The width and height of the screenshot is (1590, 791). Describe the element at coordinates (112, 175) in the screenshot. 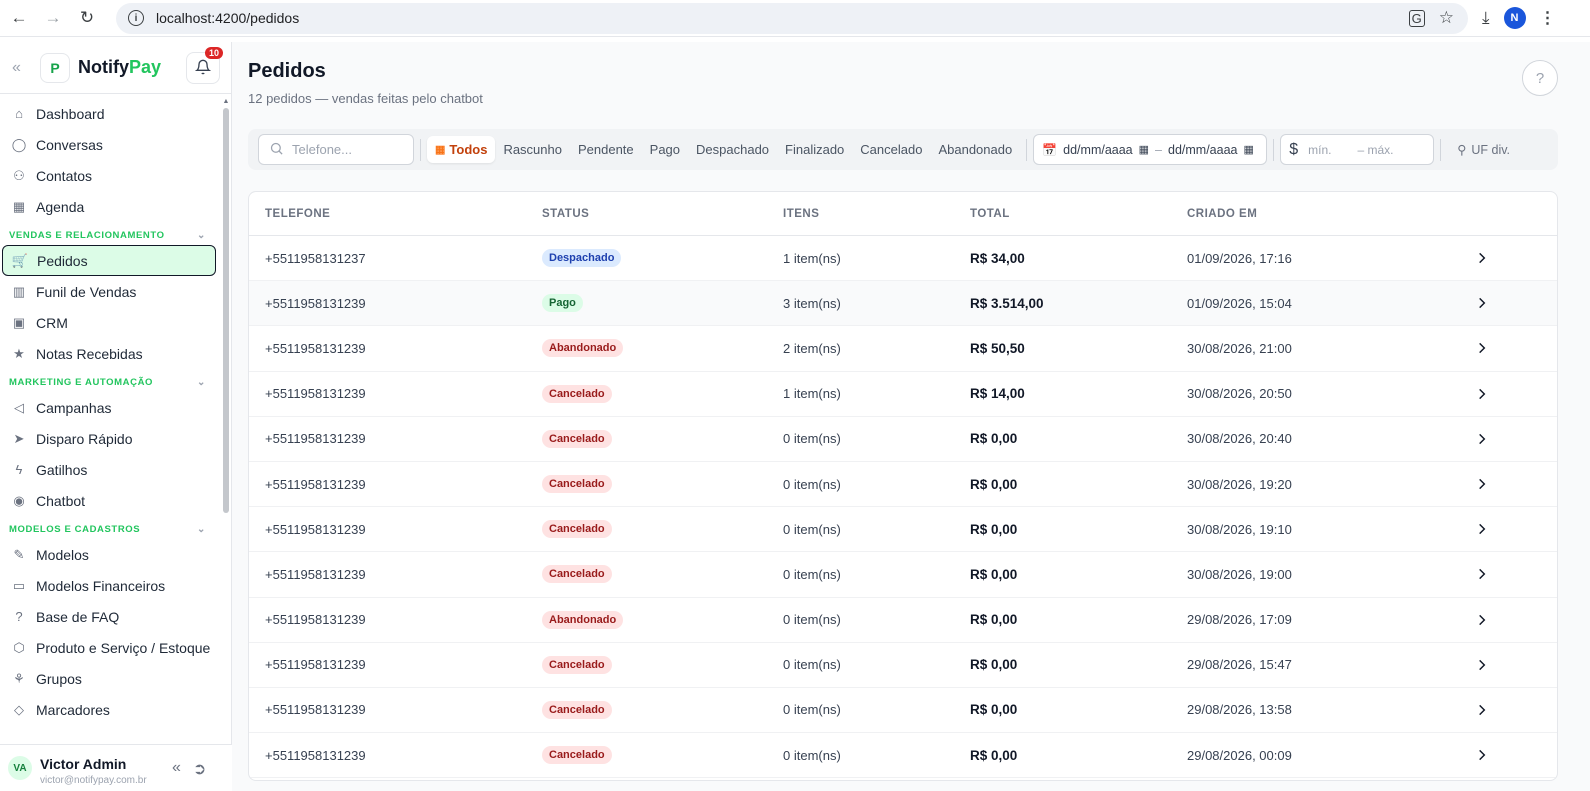

I see `sidebar-item-contatos: ⚇ Contatos` at that location.